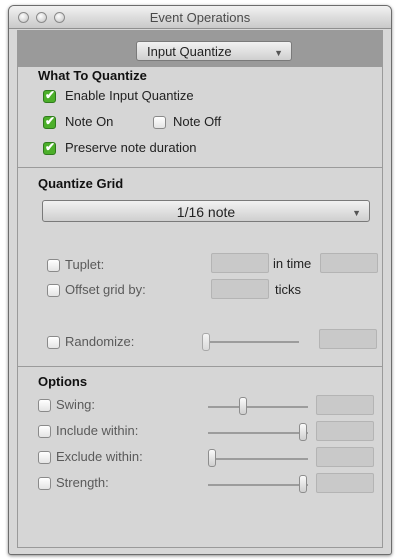 This screenshot has height=560, width=399. Describe the element at coordinates (212, 458) in the screenshot. I see `exclude-within-slider-thumb` at that location.